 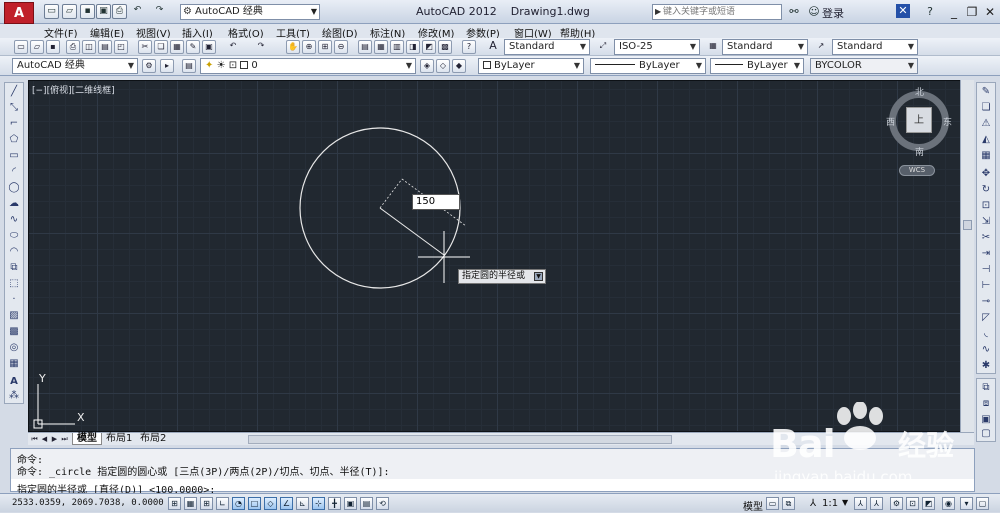 I want to click on binoculars-icon: ⚯, so click(x=794, y=12).